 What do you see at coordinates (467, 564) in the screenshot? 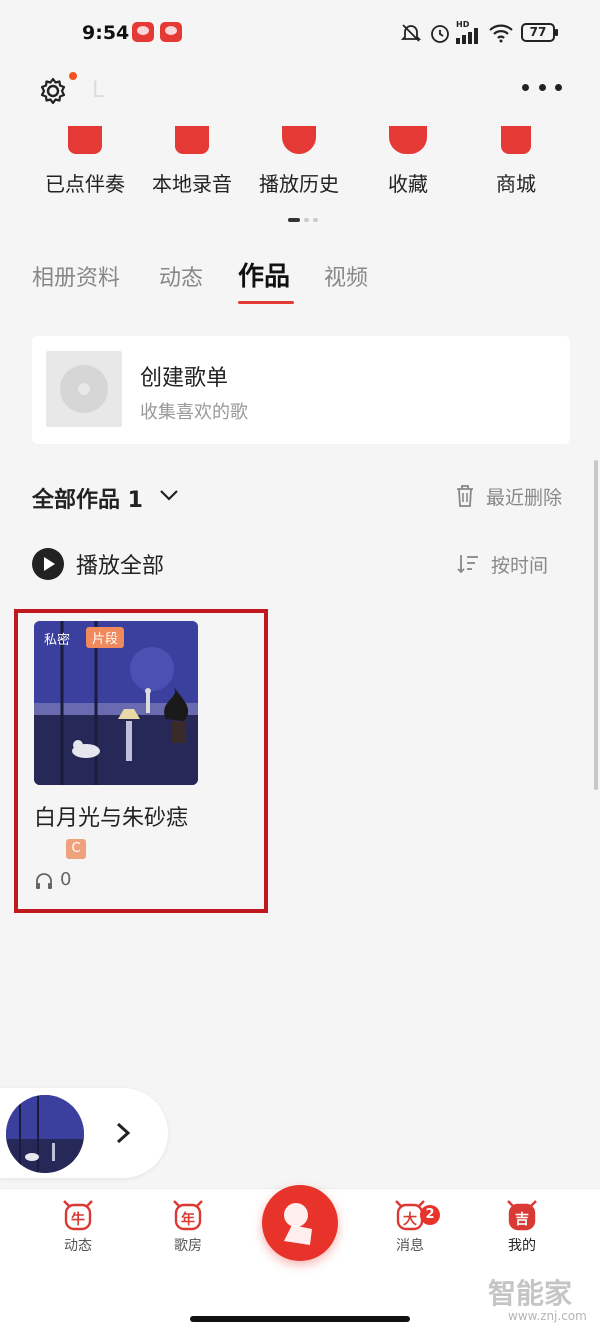
I see `sort-icon` at bounding box center [467, 564].